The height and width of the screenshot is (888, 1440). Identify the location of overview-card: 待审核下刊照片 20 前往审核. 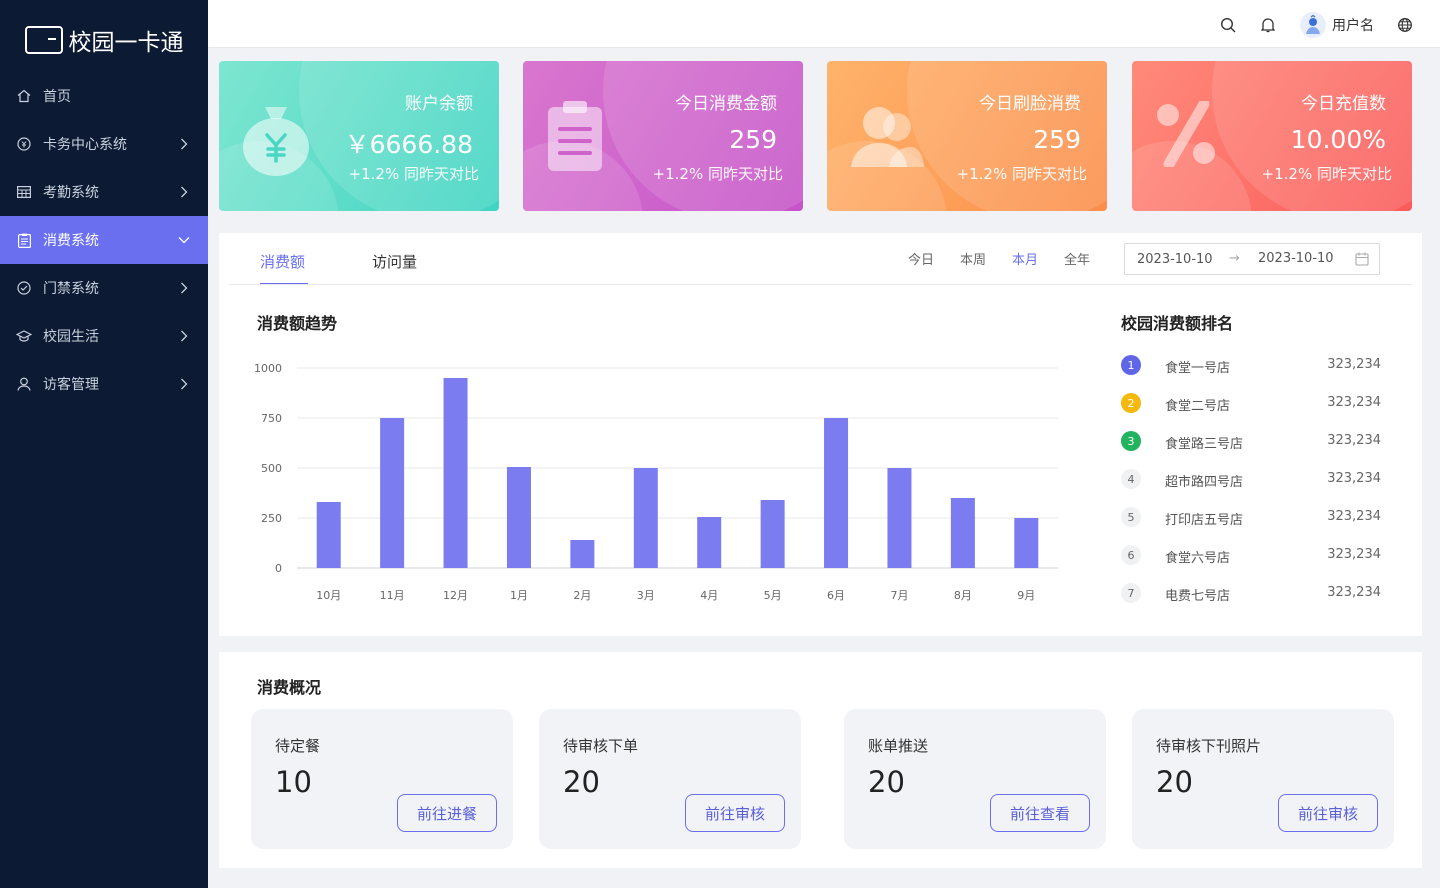
(1263, 779).